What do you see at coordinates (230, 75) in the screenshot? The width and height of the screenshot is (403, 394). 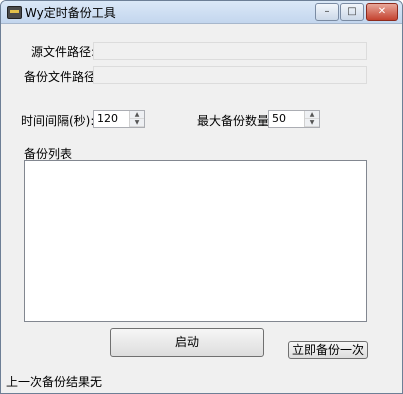 I see `backup-path-field` at bounding box center [230, 75].